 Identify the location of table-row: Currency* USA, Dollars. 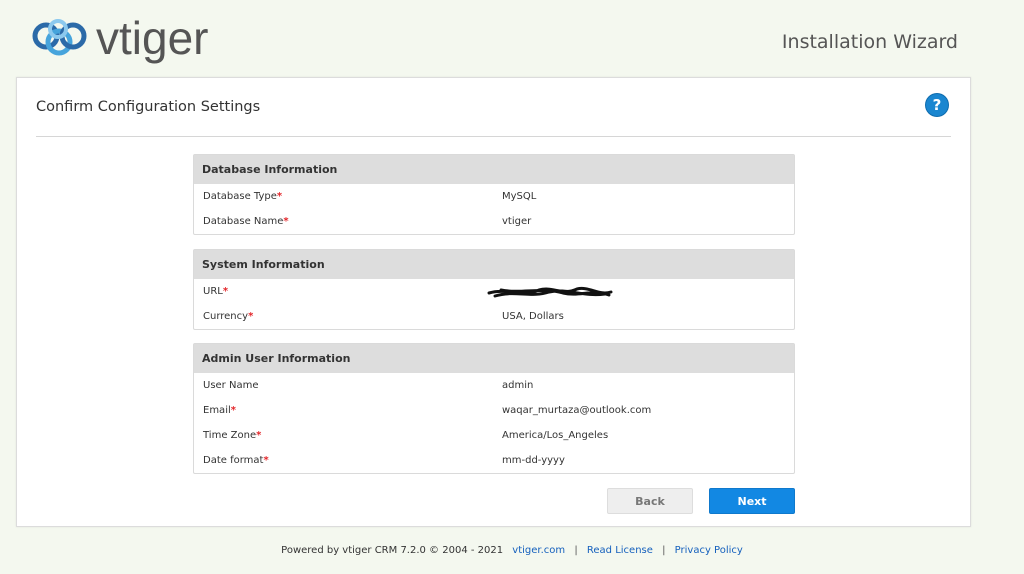
(494, 316).